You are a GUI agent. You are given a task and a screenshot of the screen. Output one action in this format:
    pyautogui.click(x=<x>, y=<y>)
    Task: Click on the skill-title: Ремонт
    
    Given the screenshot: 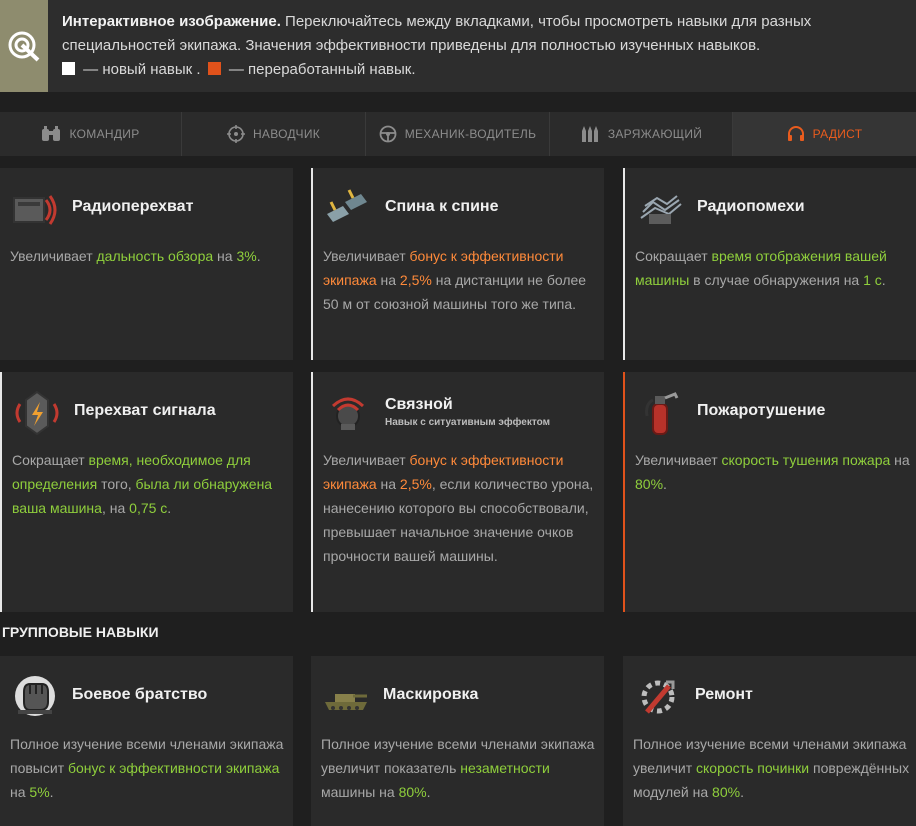 What is the action you would take?
    pyautogui.click(x=724, y=694)
    